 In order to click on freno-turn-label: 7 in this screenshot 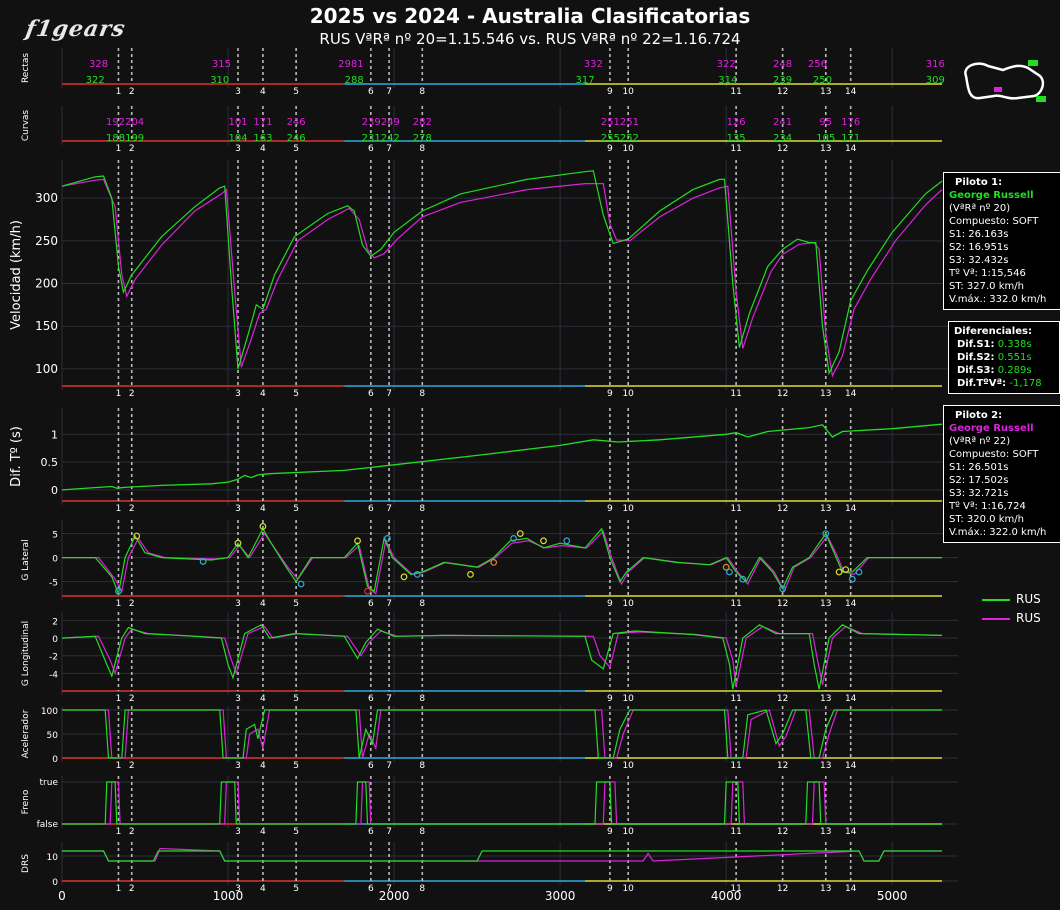, I will do `click(389, 832)`.